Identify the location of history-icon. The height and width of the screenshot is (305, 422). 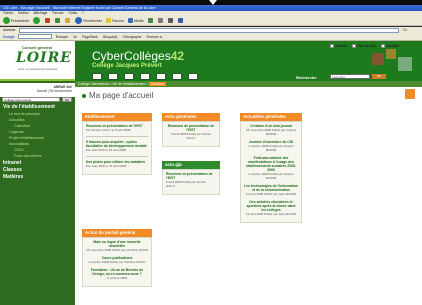
(150, 20).